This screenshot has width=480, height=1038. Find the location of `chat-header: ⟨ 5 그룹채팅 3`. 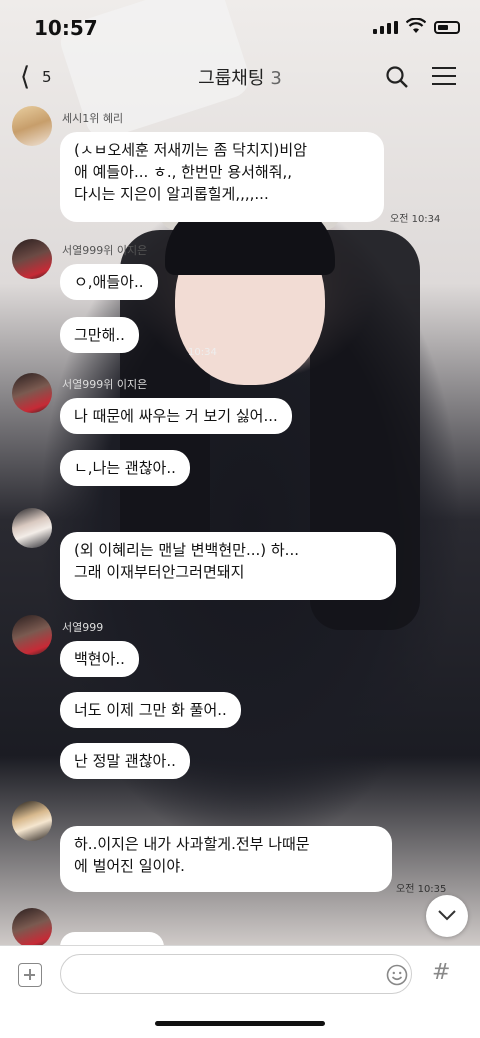

chat-header: ⟨ 5 그룹채팅 3 is located at coordinates (240, 78).